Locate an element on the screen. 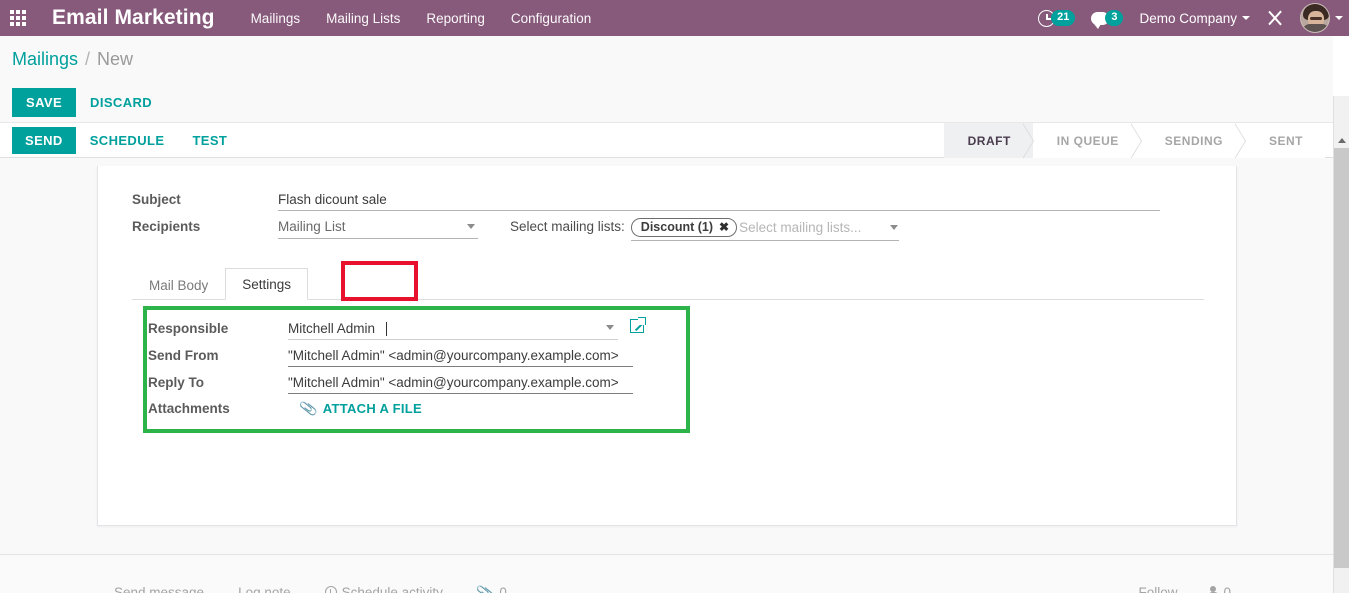 The height and width of the screenshot is (593, 1349). menu-item-mailing-lists: Mailing Lists is located at coordinates (363, 18).